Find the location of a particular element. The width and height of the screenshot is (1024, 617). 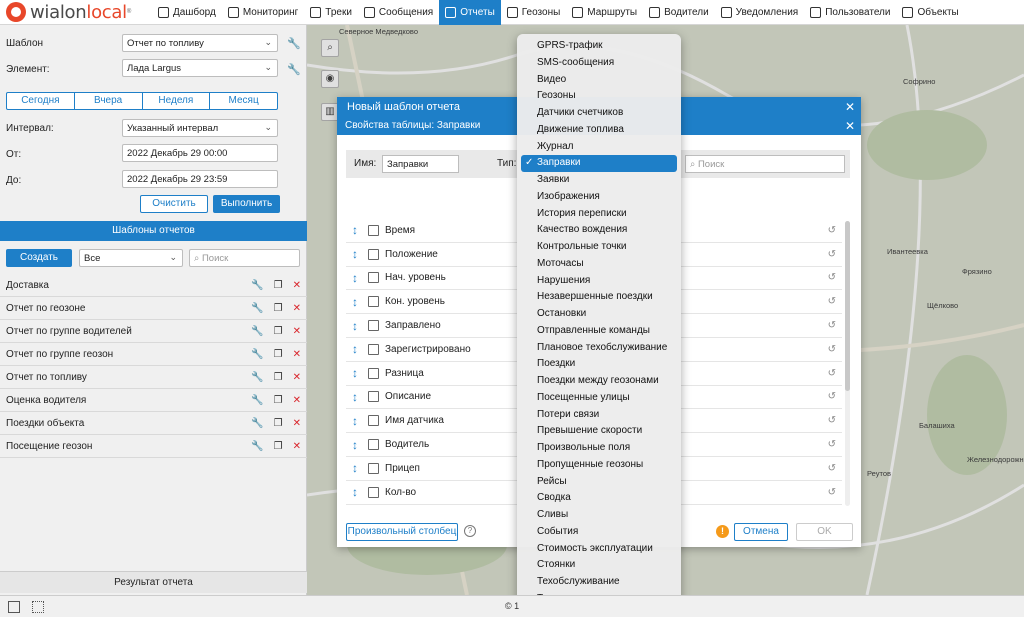

template-row: Посещение геозон 🔧 ❐ ✕ is located at coordinates (153, 446).